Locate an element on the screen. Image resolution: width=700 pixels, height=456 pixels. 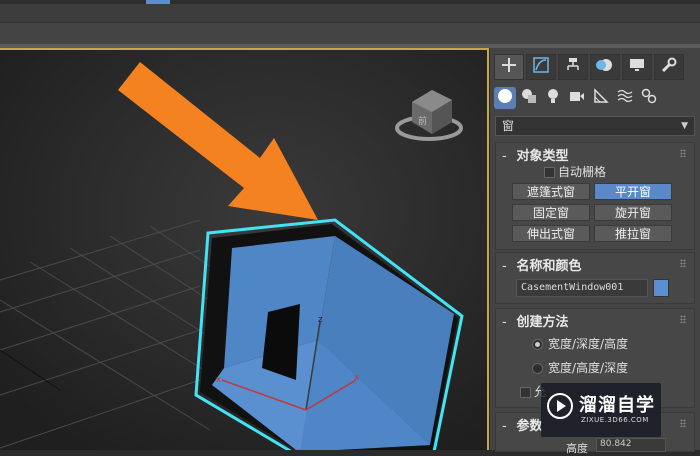
name-color-rollout: - 名称和颜色 CasementWindow001 is located at coordinates (595, 278).